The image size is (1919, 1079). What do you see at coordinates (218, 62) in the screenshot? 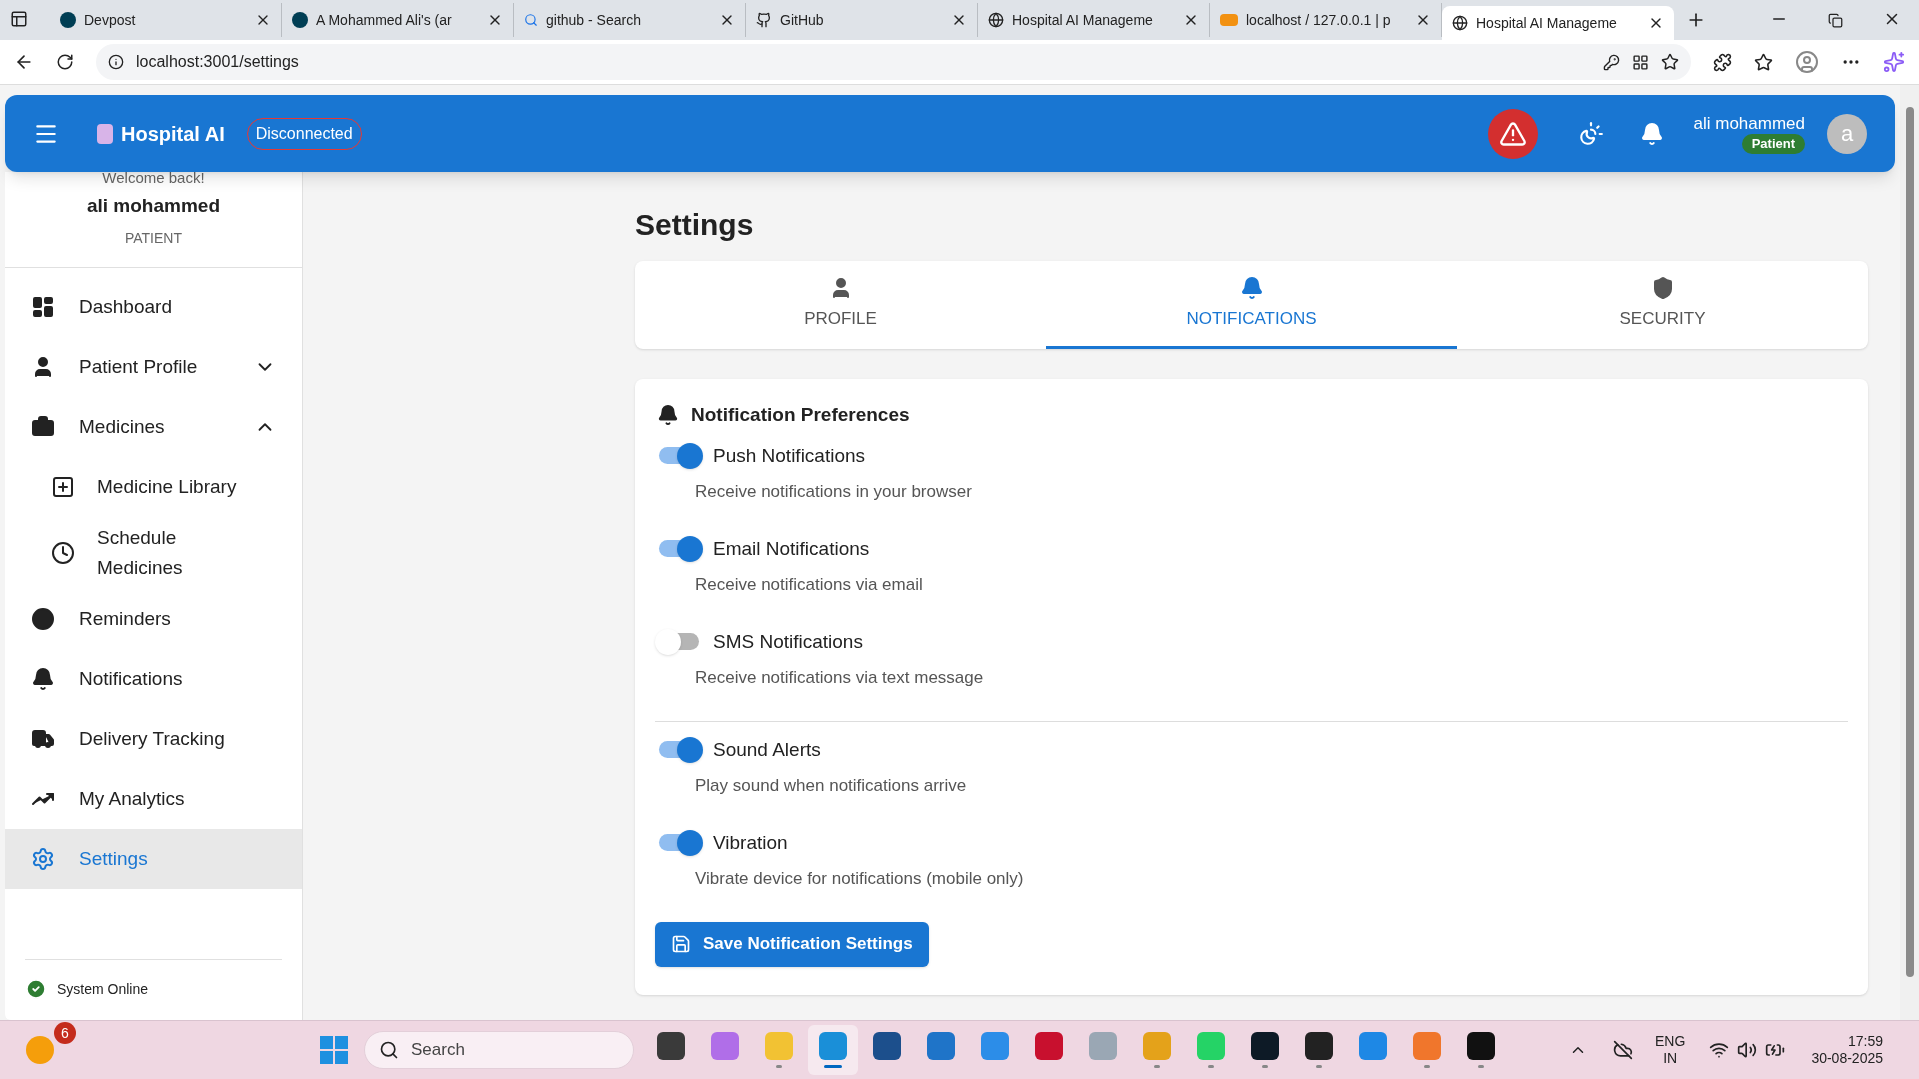
I see `url-text: localhost:3001/settings` at bounding box center [218, 62].